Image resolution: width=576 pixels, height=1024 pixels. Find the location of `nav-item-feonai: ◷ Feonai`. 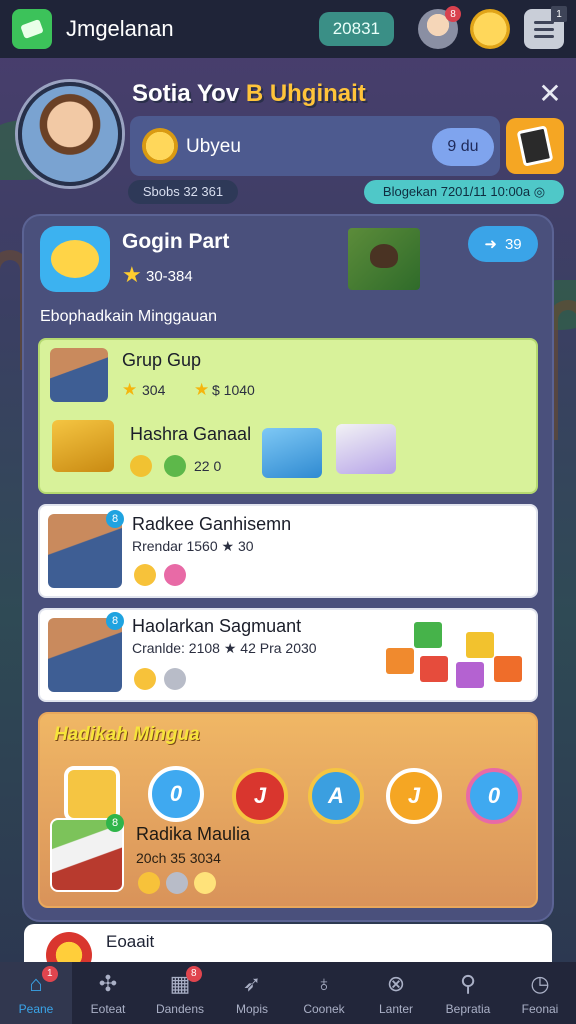

nav-item-feonai: ◷ Feonai is located at coordinates (540, 993).